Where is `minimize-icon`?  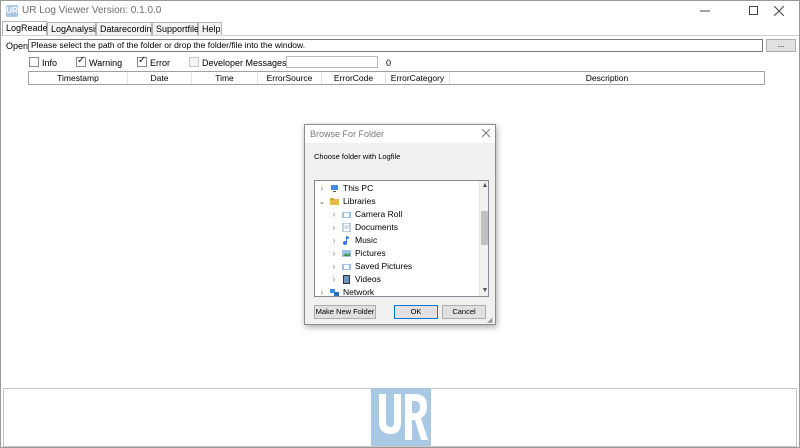
minimize-icon is located at coordinates (705, 11).